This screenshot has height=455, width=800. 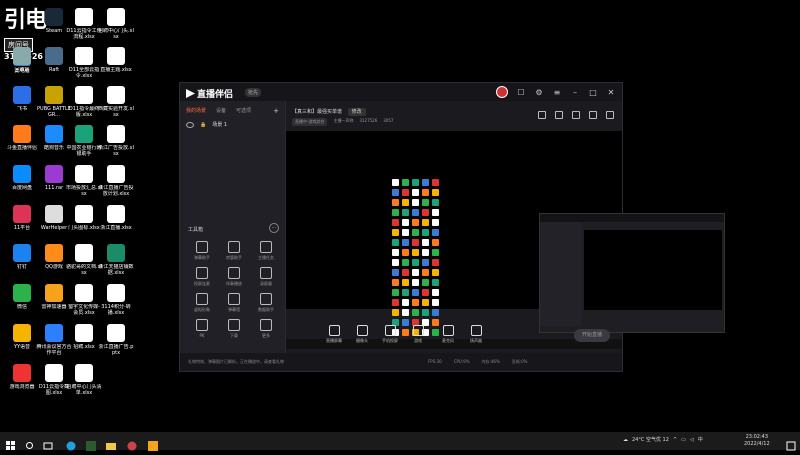 What do you see at coordinates (276, 111) in the screenshot?
I see `add-scene-icon: +` at bounding box center [276, 111].